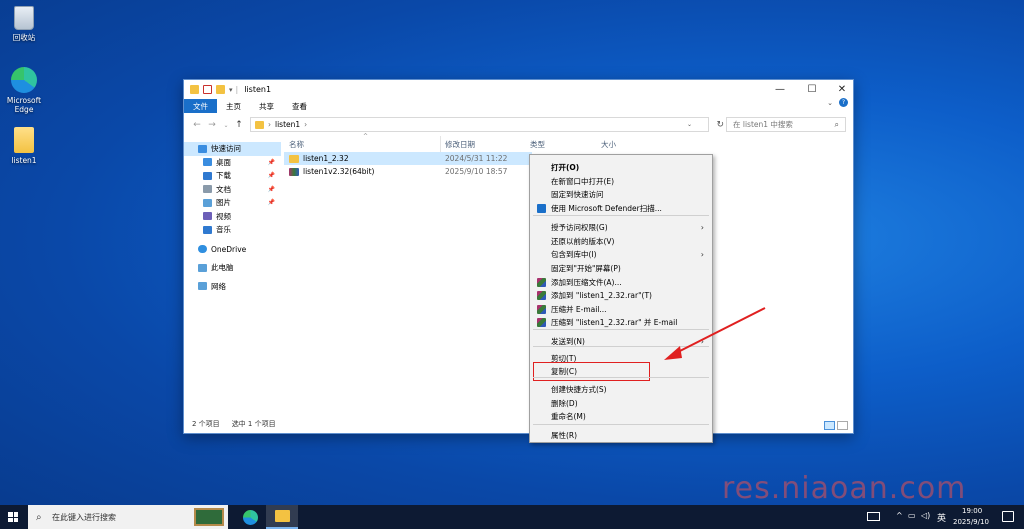  What do you see at coordinates (128, 517) in the screenshot?
I see `taskbar-search-input: ⌕ 在此键入进行搜索` at bounding box center [128, 517].